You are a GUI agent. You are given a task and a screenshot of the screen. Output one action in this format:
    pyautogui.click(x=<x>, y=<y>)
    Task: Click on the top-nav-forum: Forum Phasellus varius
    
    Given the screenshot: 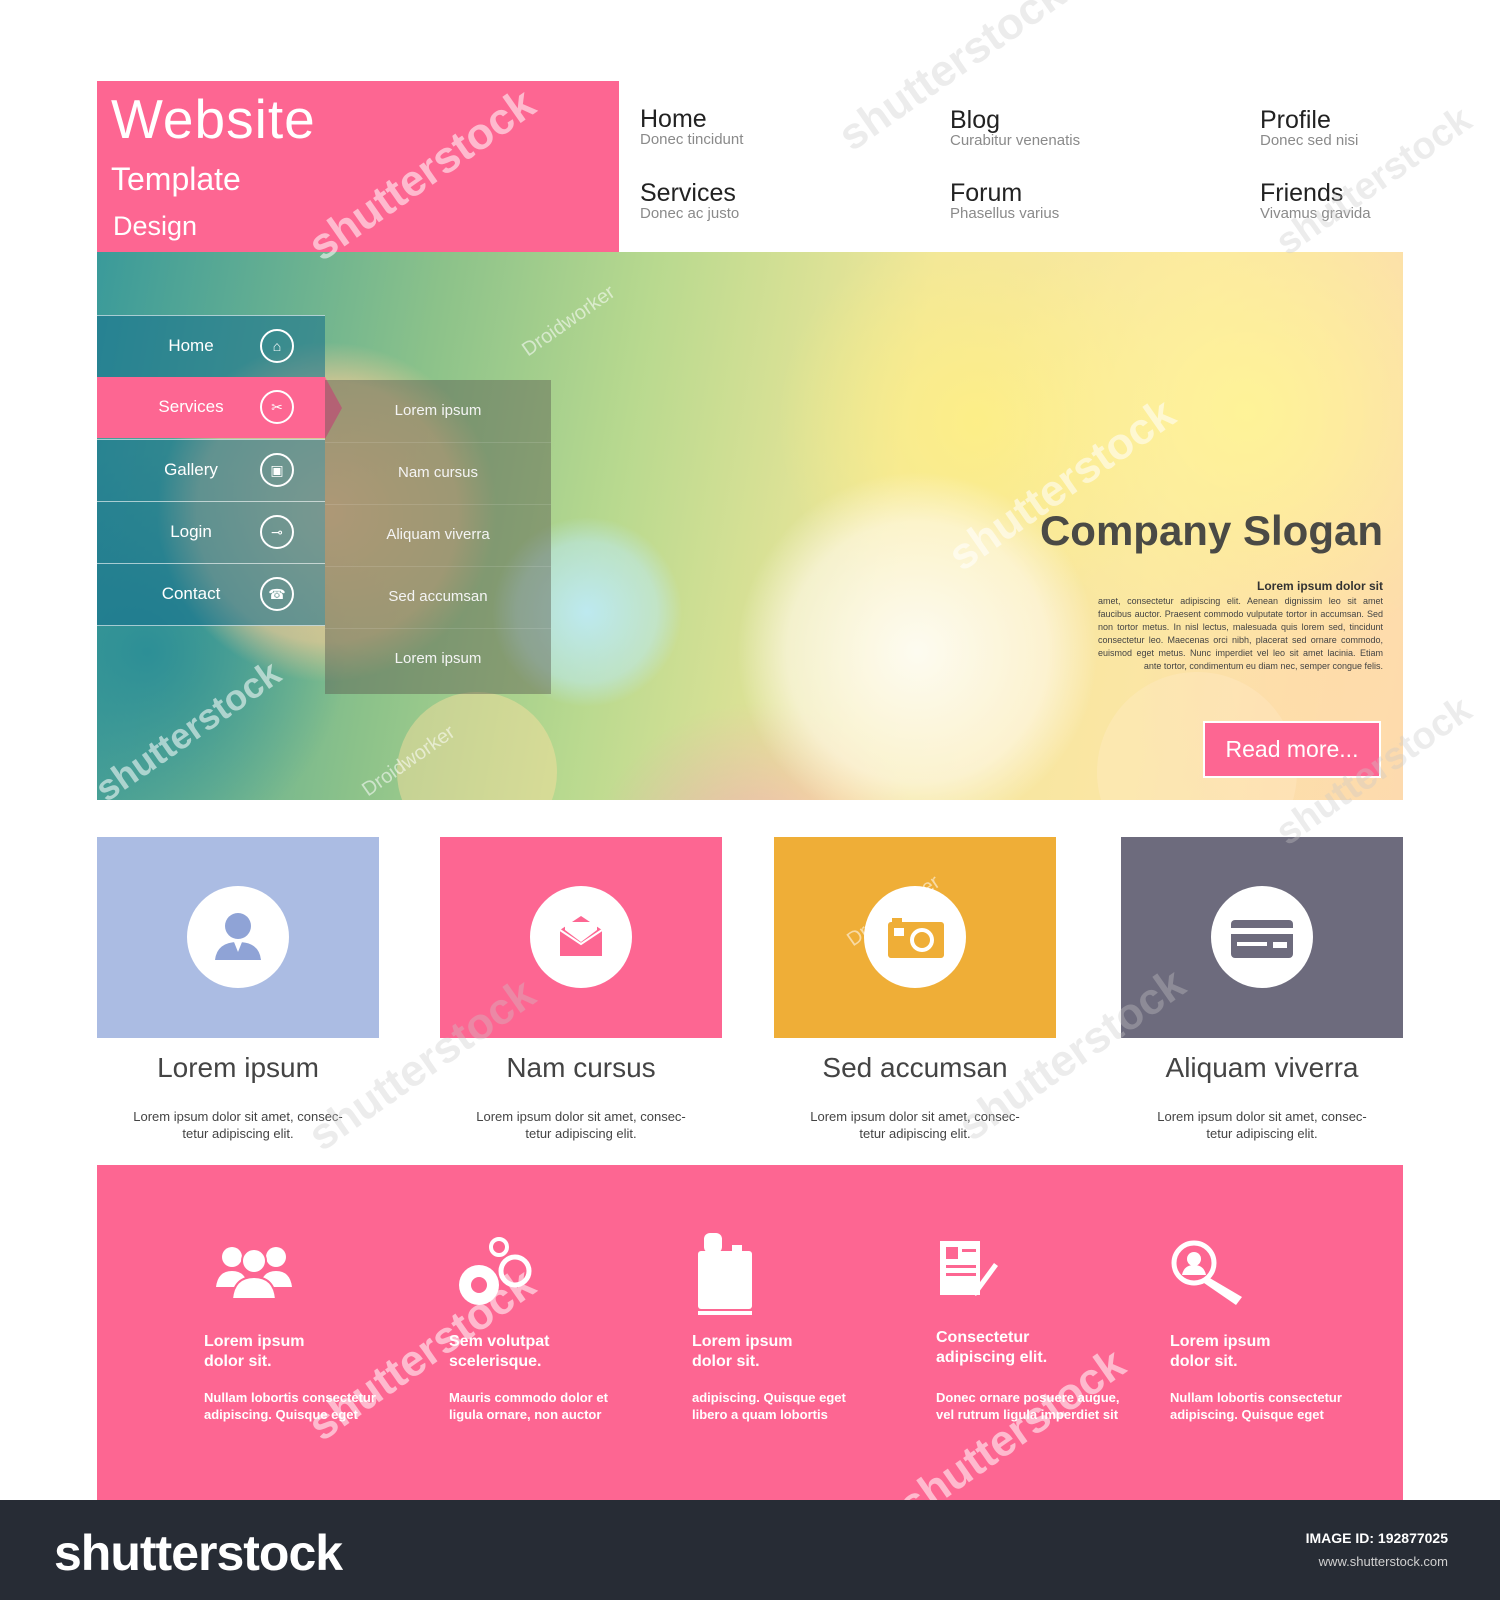 What is the action you would take?
    pyautogui.click(x=1070, y=201)
    